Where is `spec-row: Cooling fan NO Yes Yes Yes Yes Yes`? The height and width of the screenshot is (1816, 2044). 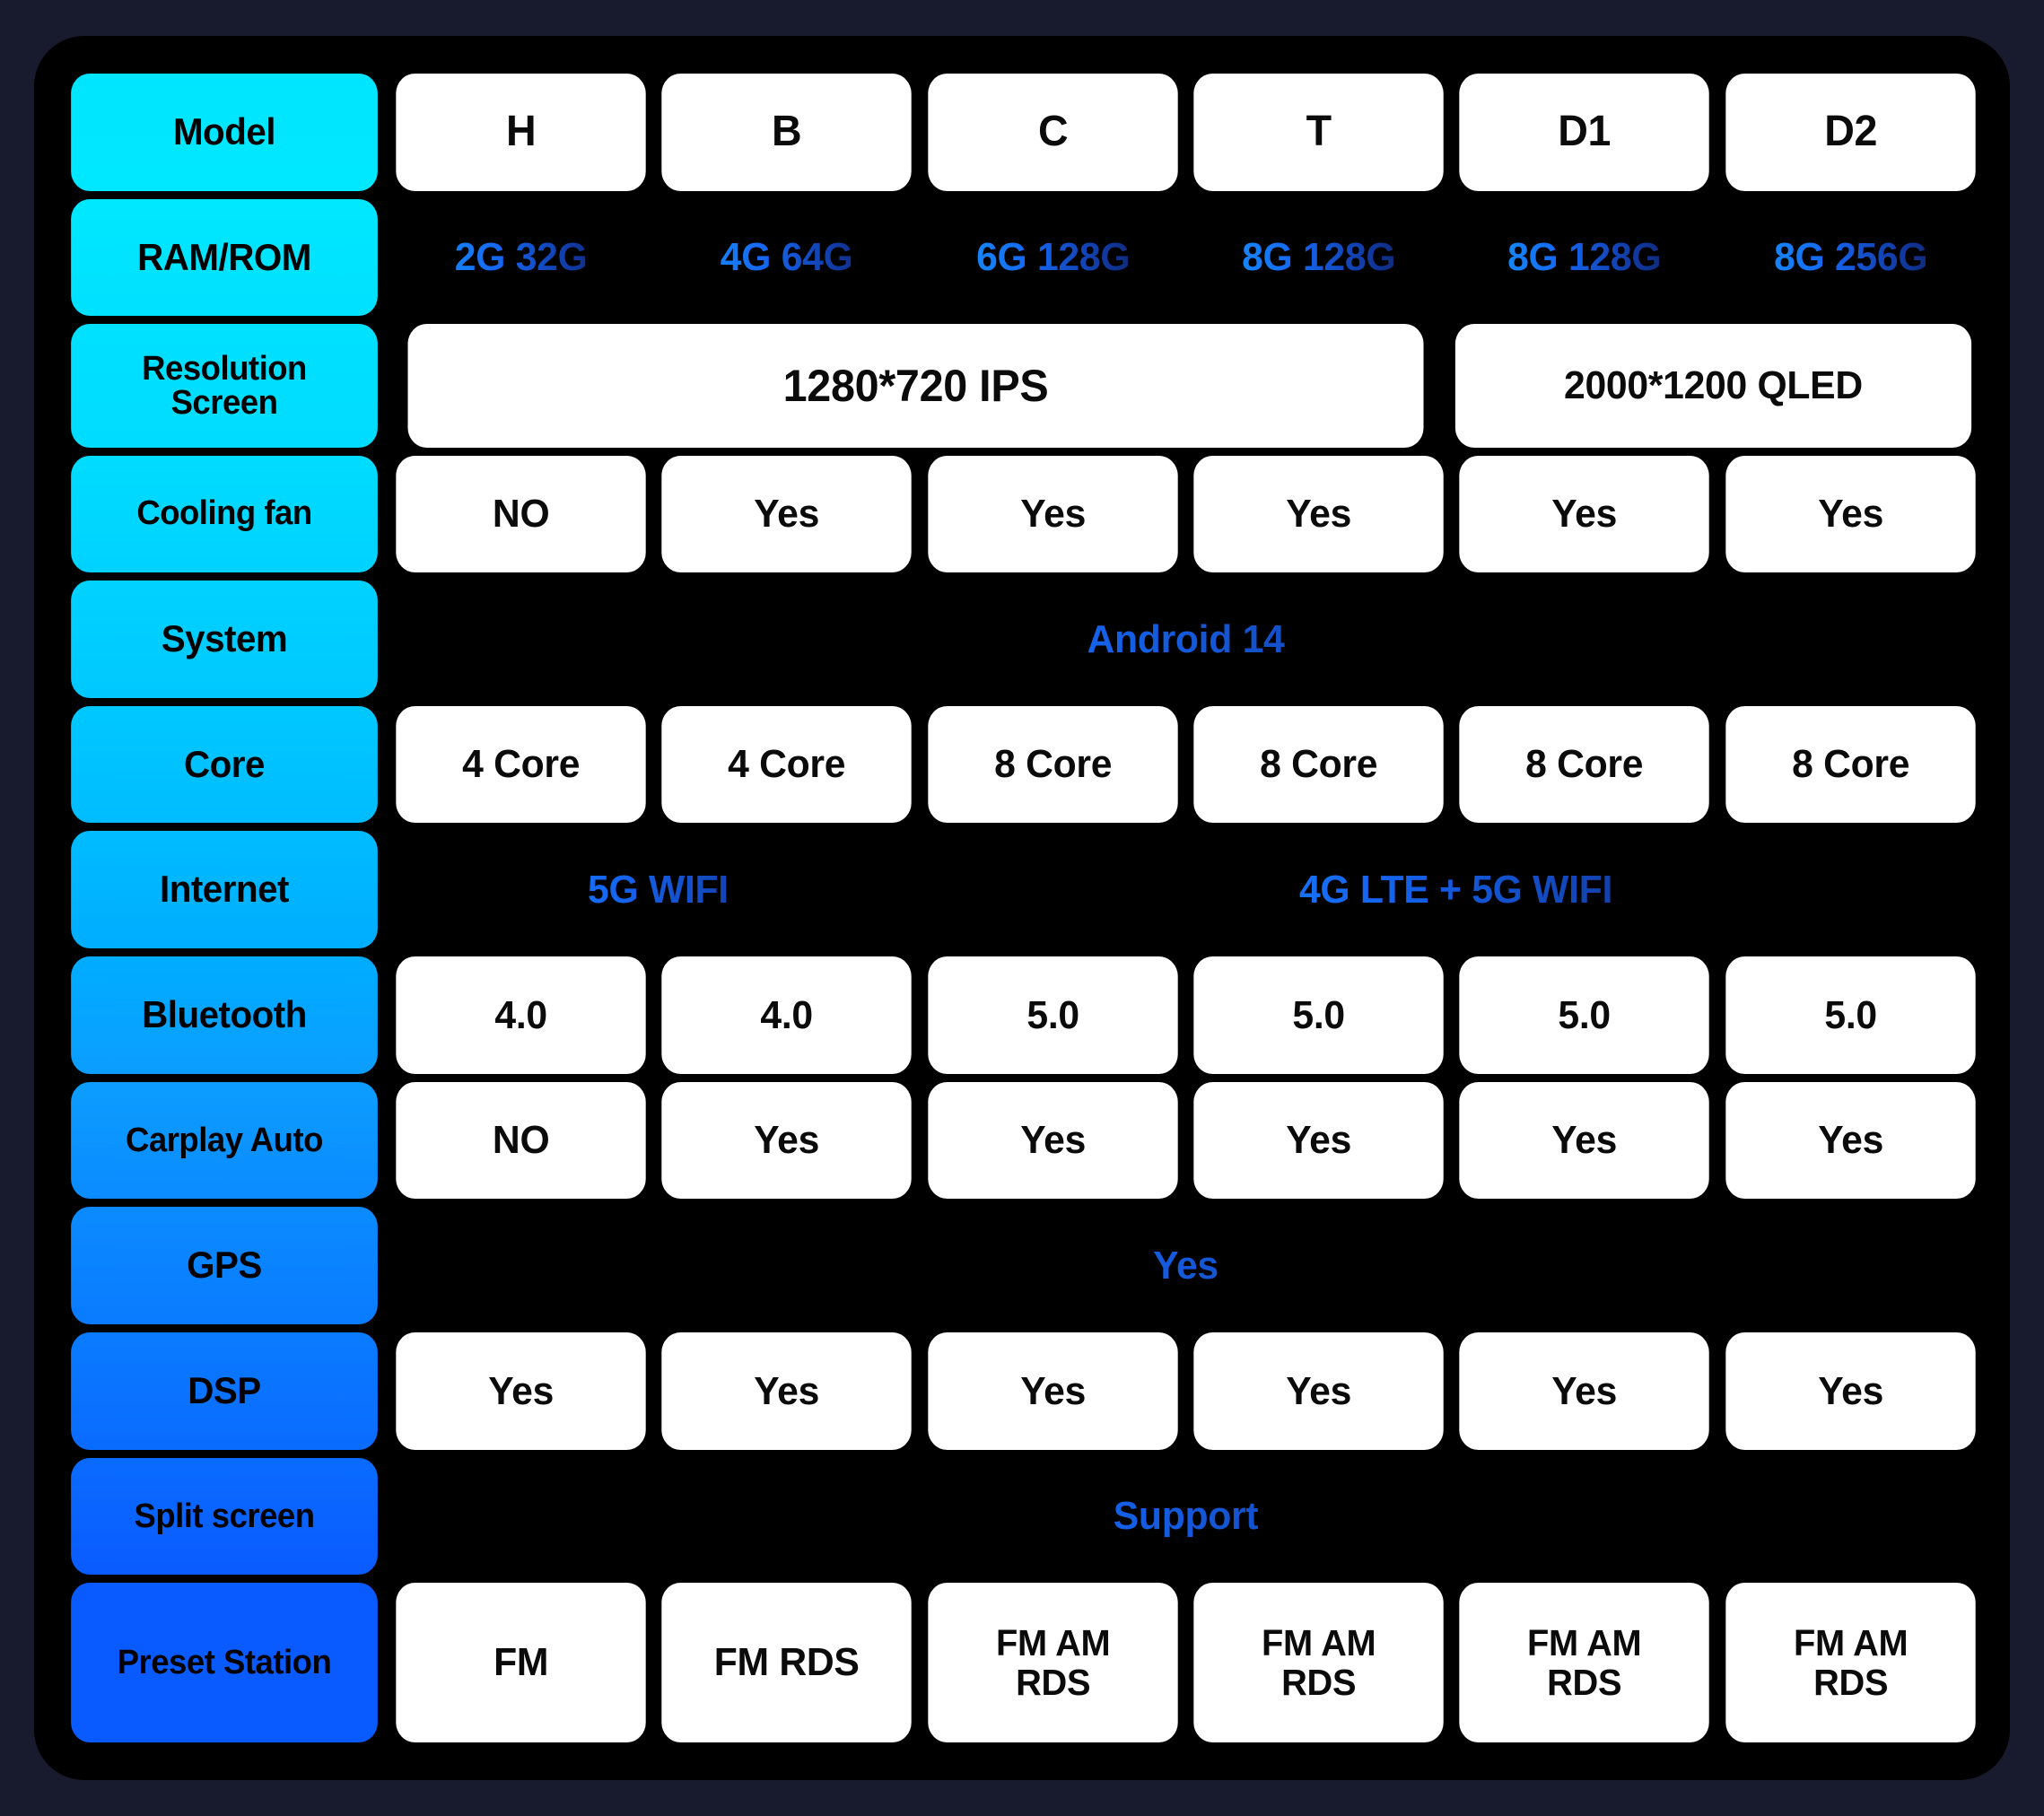
spec-row: Cooling fan NO Yes Yes Yes Yes Yes is located at coordinates (1022, 514).